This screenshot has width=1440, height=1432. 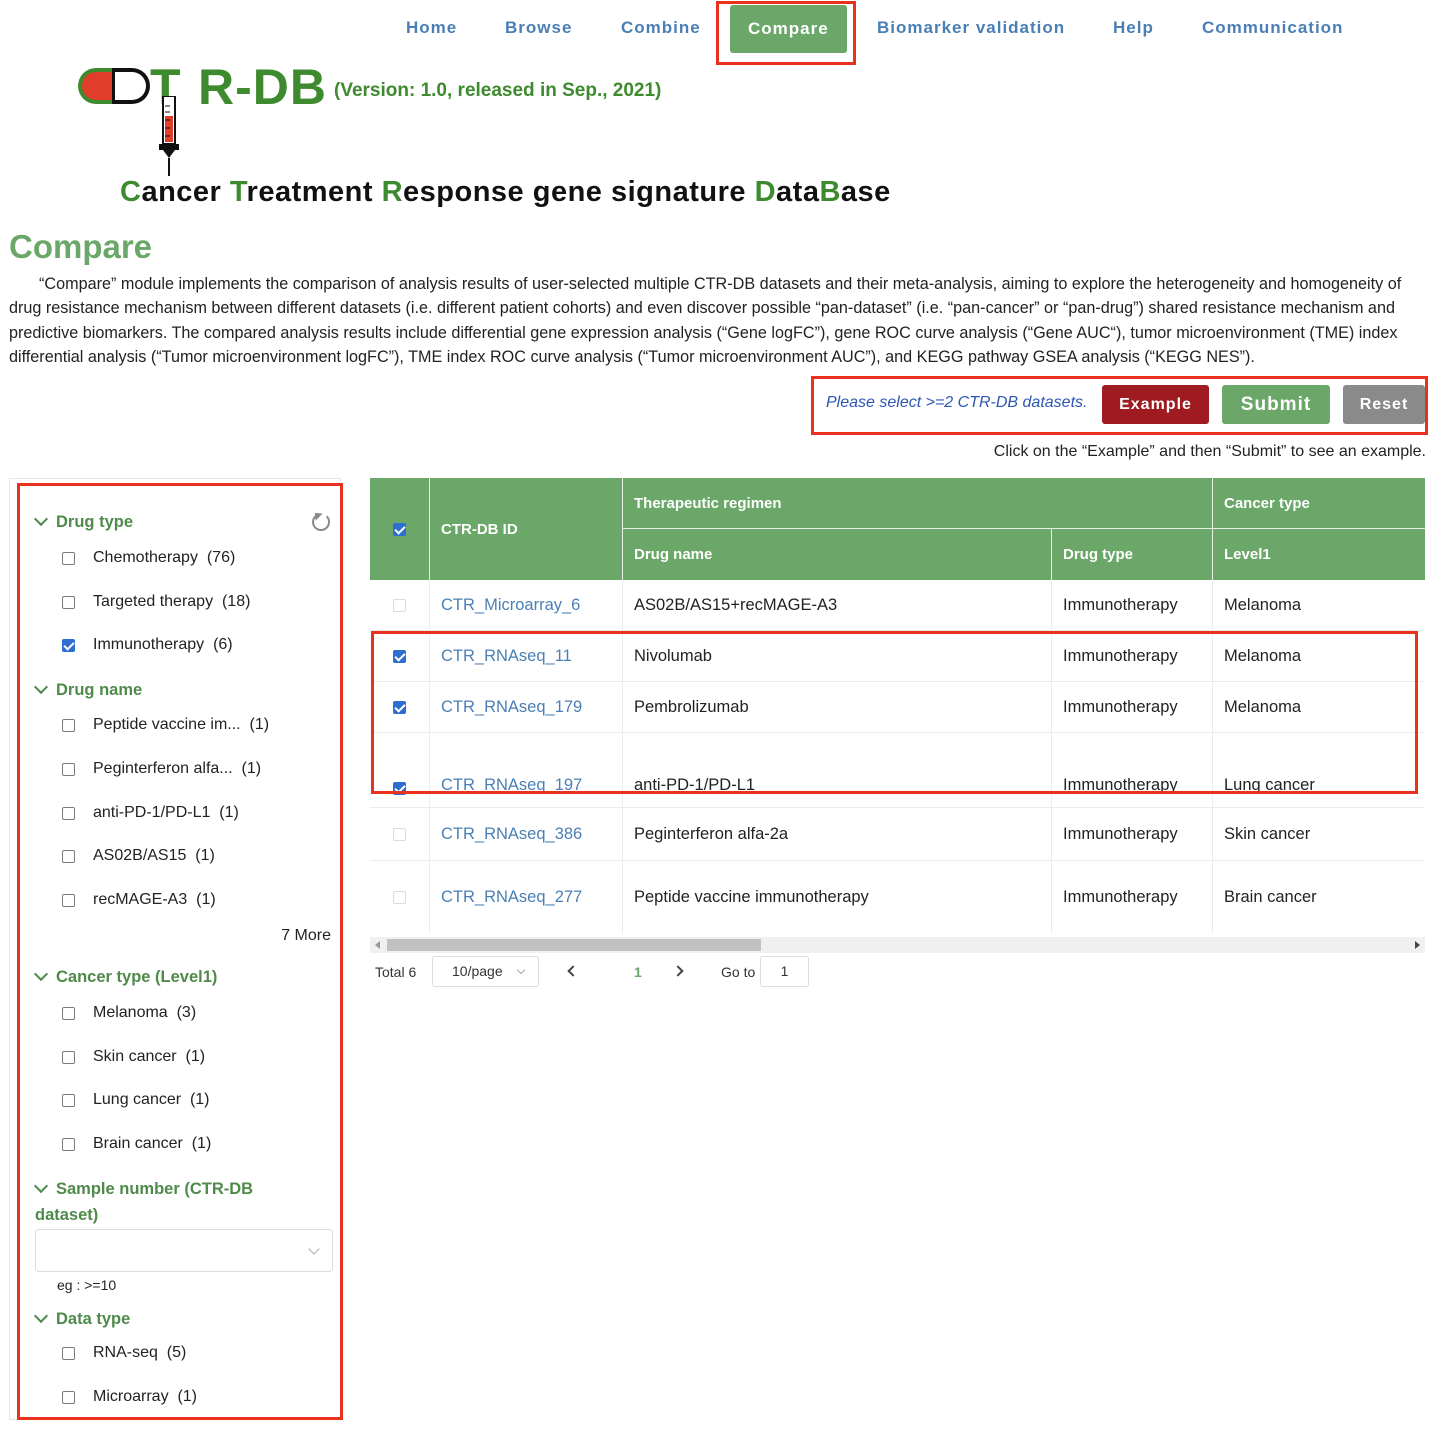 I want to click on filter-drug-type-header: Drug type, so click(x=83, y=521).